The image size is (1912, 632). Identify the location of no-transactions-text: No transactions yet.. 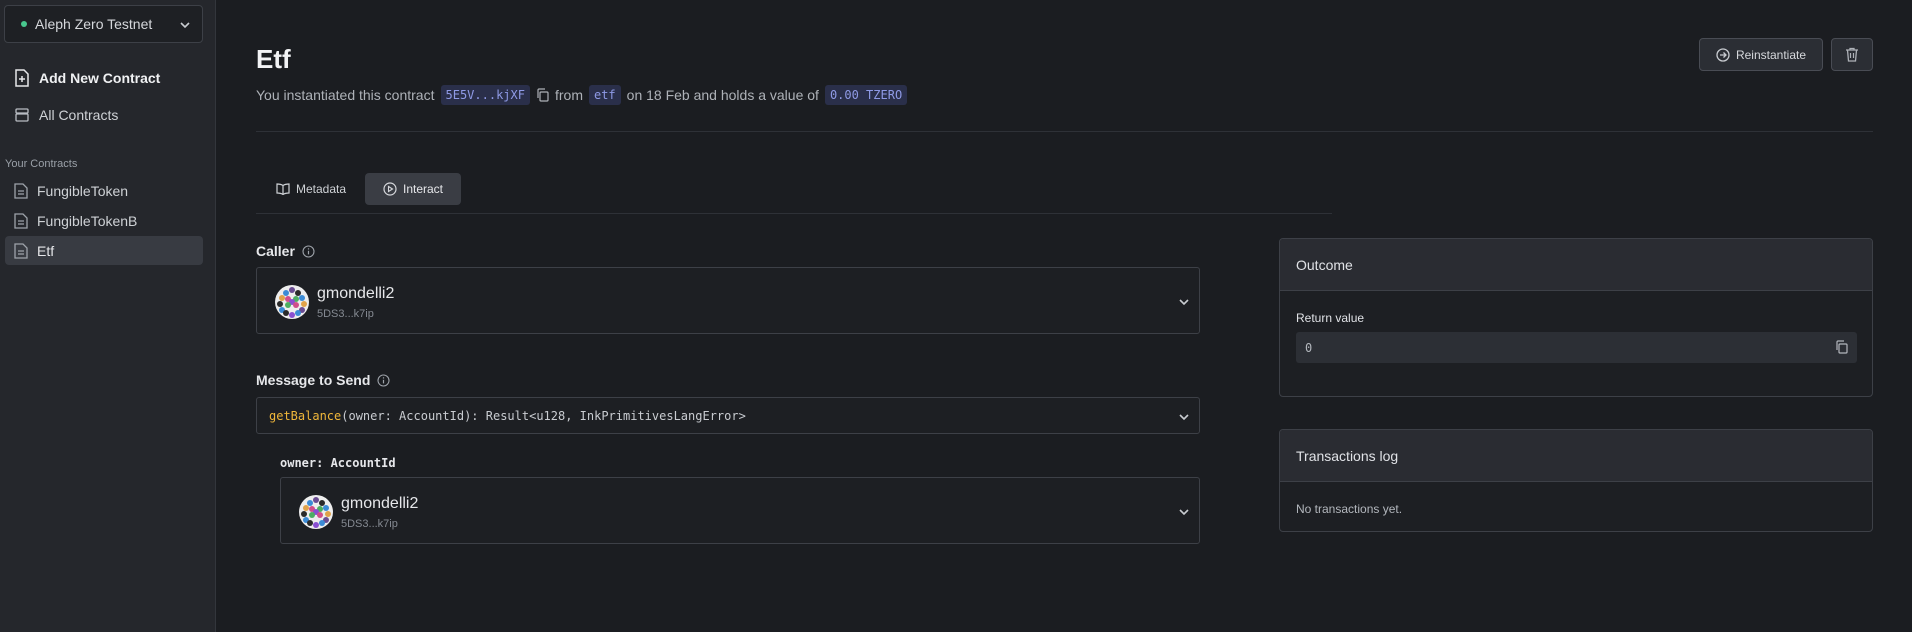
(1349, 509).